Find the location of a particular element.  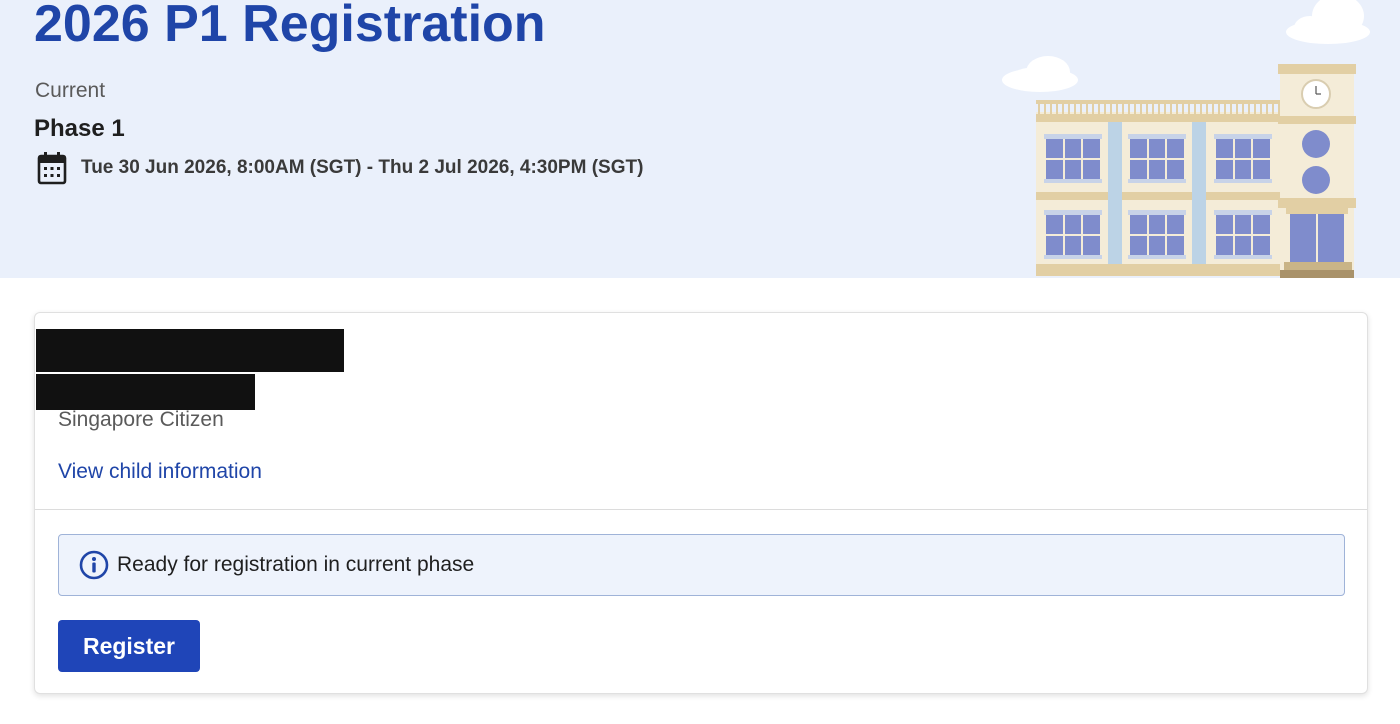

phase-name: Phase 1 is located at coordinates (79, 128).